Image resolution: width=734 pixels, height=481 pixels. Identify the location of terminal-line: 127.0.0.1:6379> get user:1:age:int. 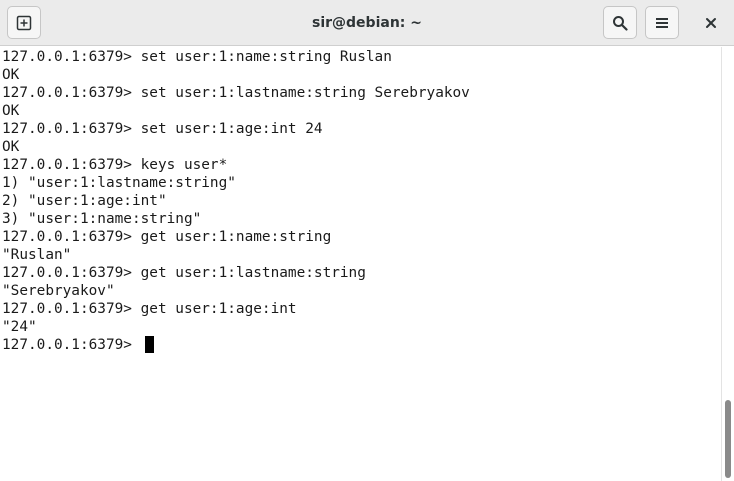
(149, 309).